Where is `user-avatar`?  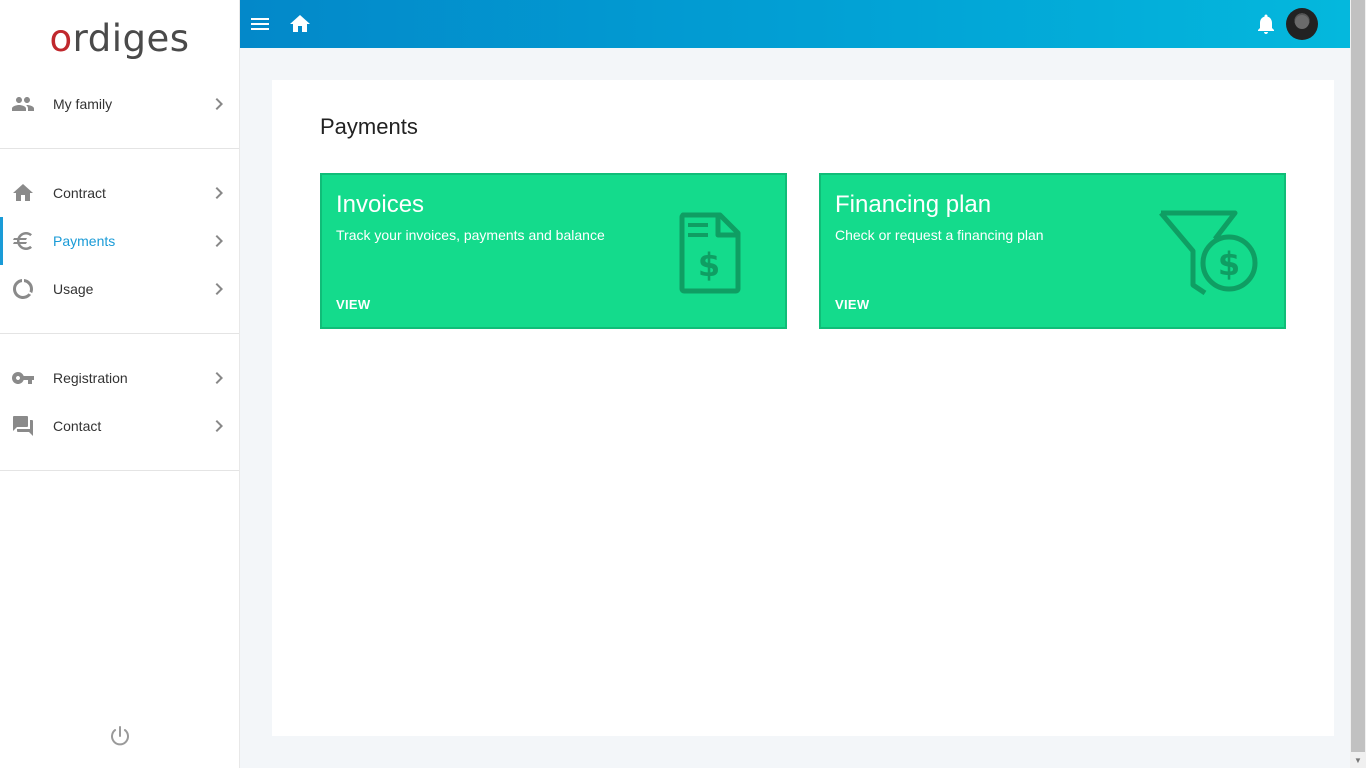 user-avatar is located at coordinates (1302, 24).